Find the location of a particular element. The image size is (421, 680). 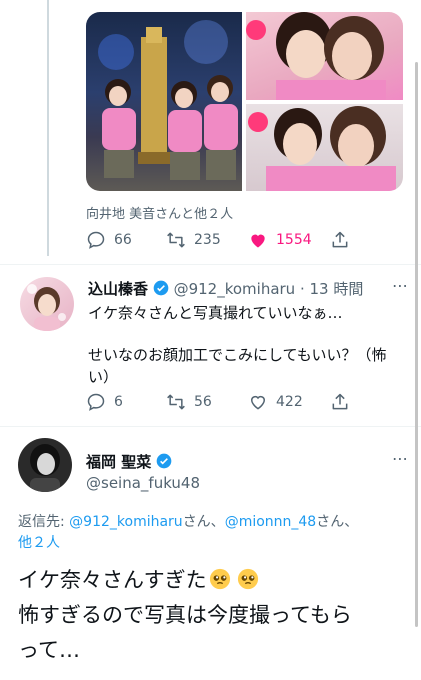

reply1-handle-time: @912_komiharu · 13 時間 is located at coordinates (269, 289).